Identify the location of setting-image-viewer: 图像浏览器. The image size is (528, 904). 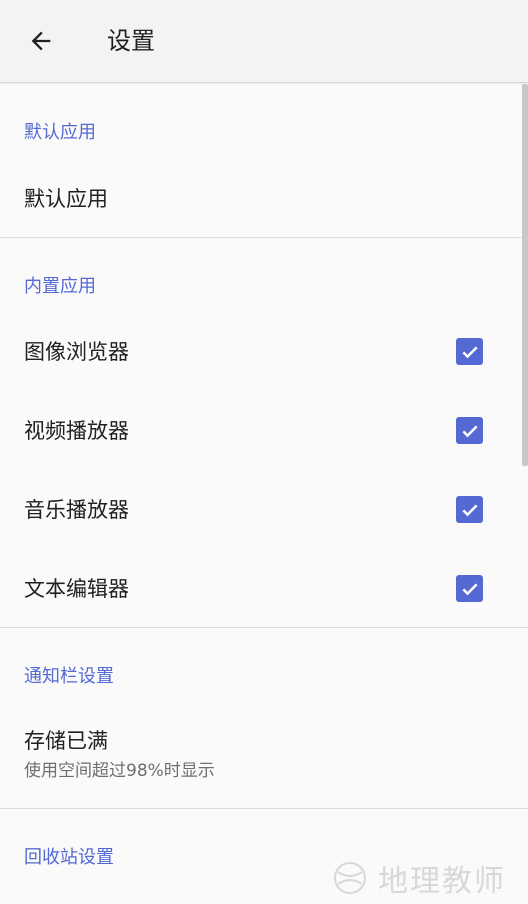
(259, 351).